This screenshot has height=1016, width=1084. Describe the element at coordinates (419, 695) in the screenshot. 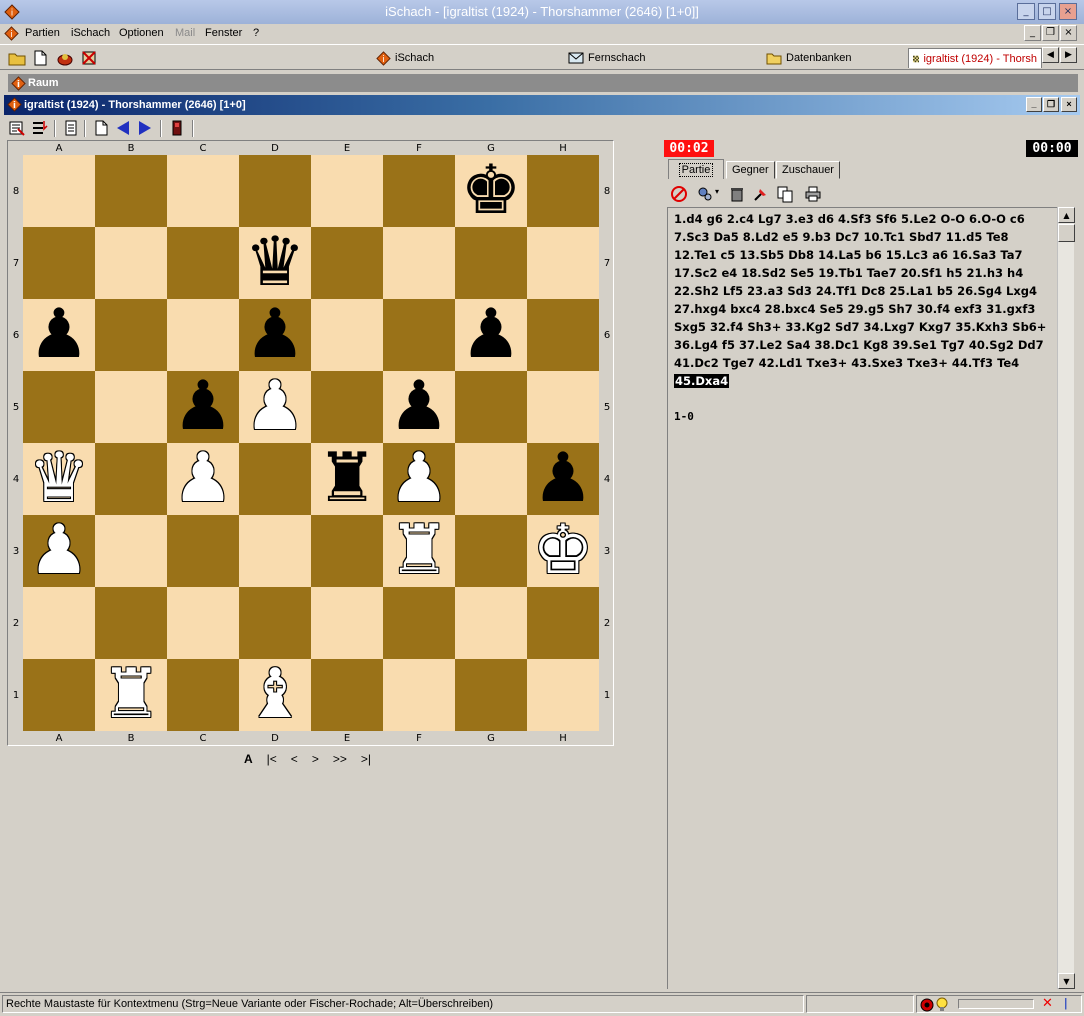

I see `square-f1` at that location.